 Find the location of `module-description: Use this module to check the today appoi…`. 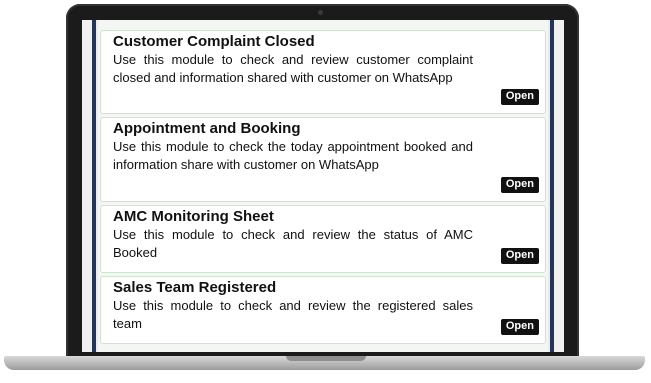

module-description: Use this module to check the today appoi… is located at coordinates (293, 155).